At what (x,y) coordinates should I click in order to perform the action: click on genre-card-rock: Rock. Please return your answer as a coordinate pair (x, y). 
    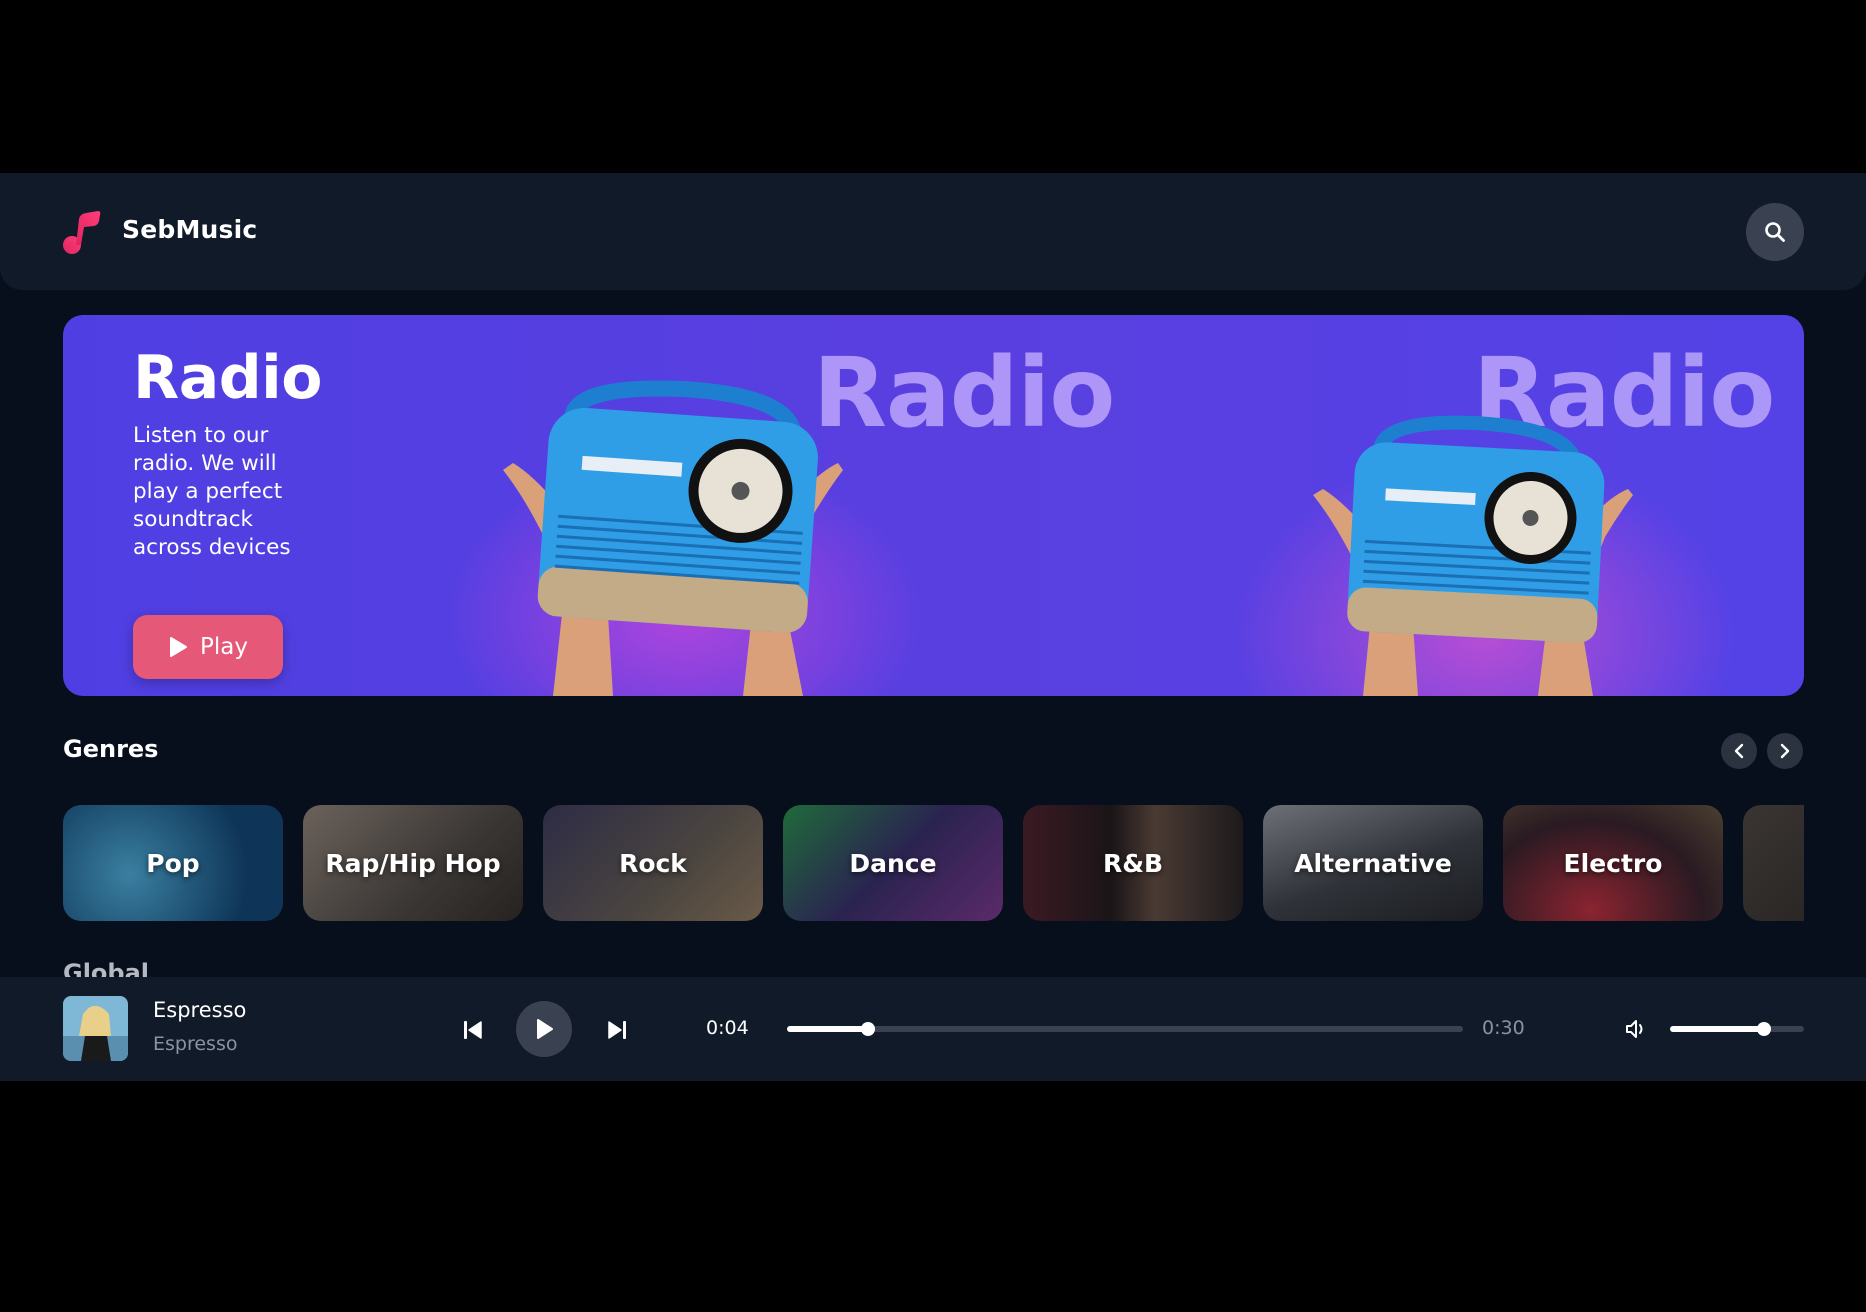
    Looking at the image, I should click on (653, 863).